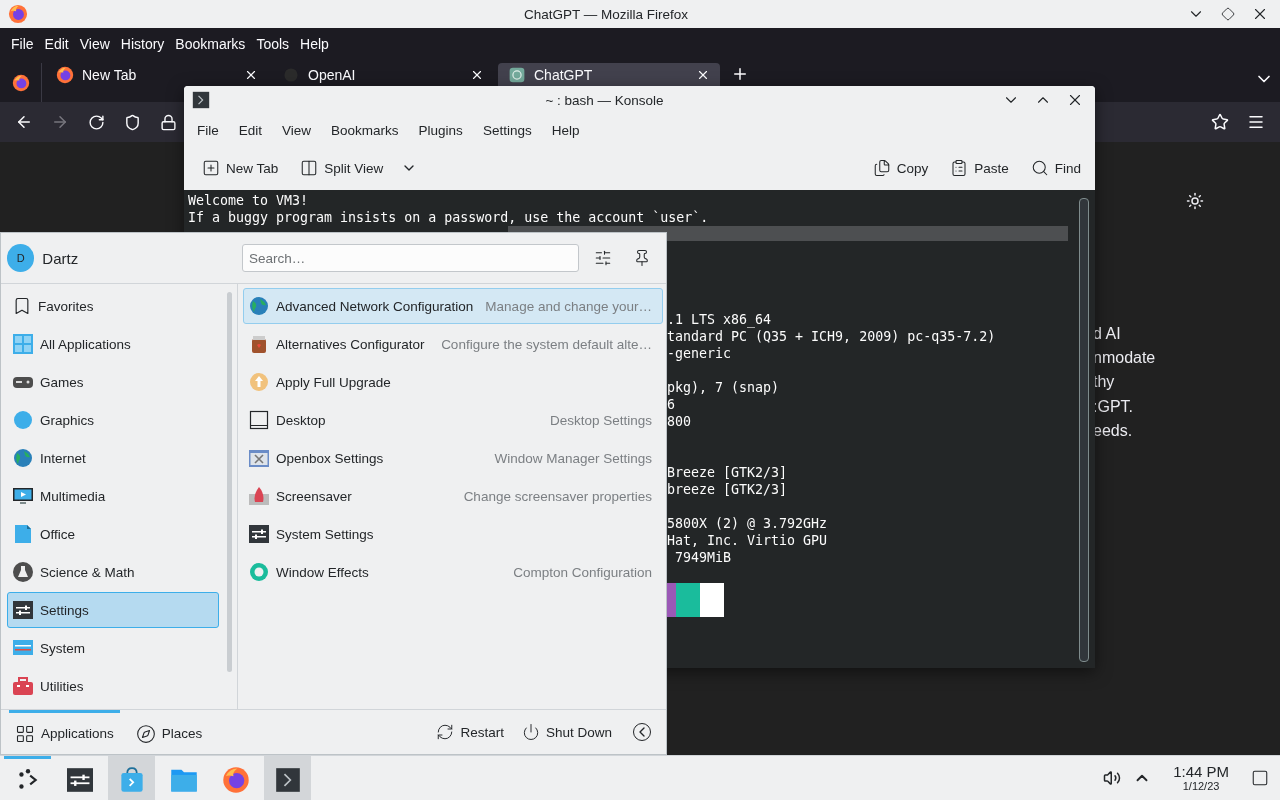 This screenshot has width=1280, height=800. I want to click on restart-icon, so click(445, 732).